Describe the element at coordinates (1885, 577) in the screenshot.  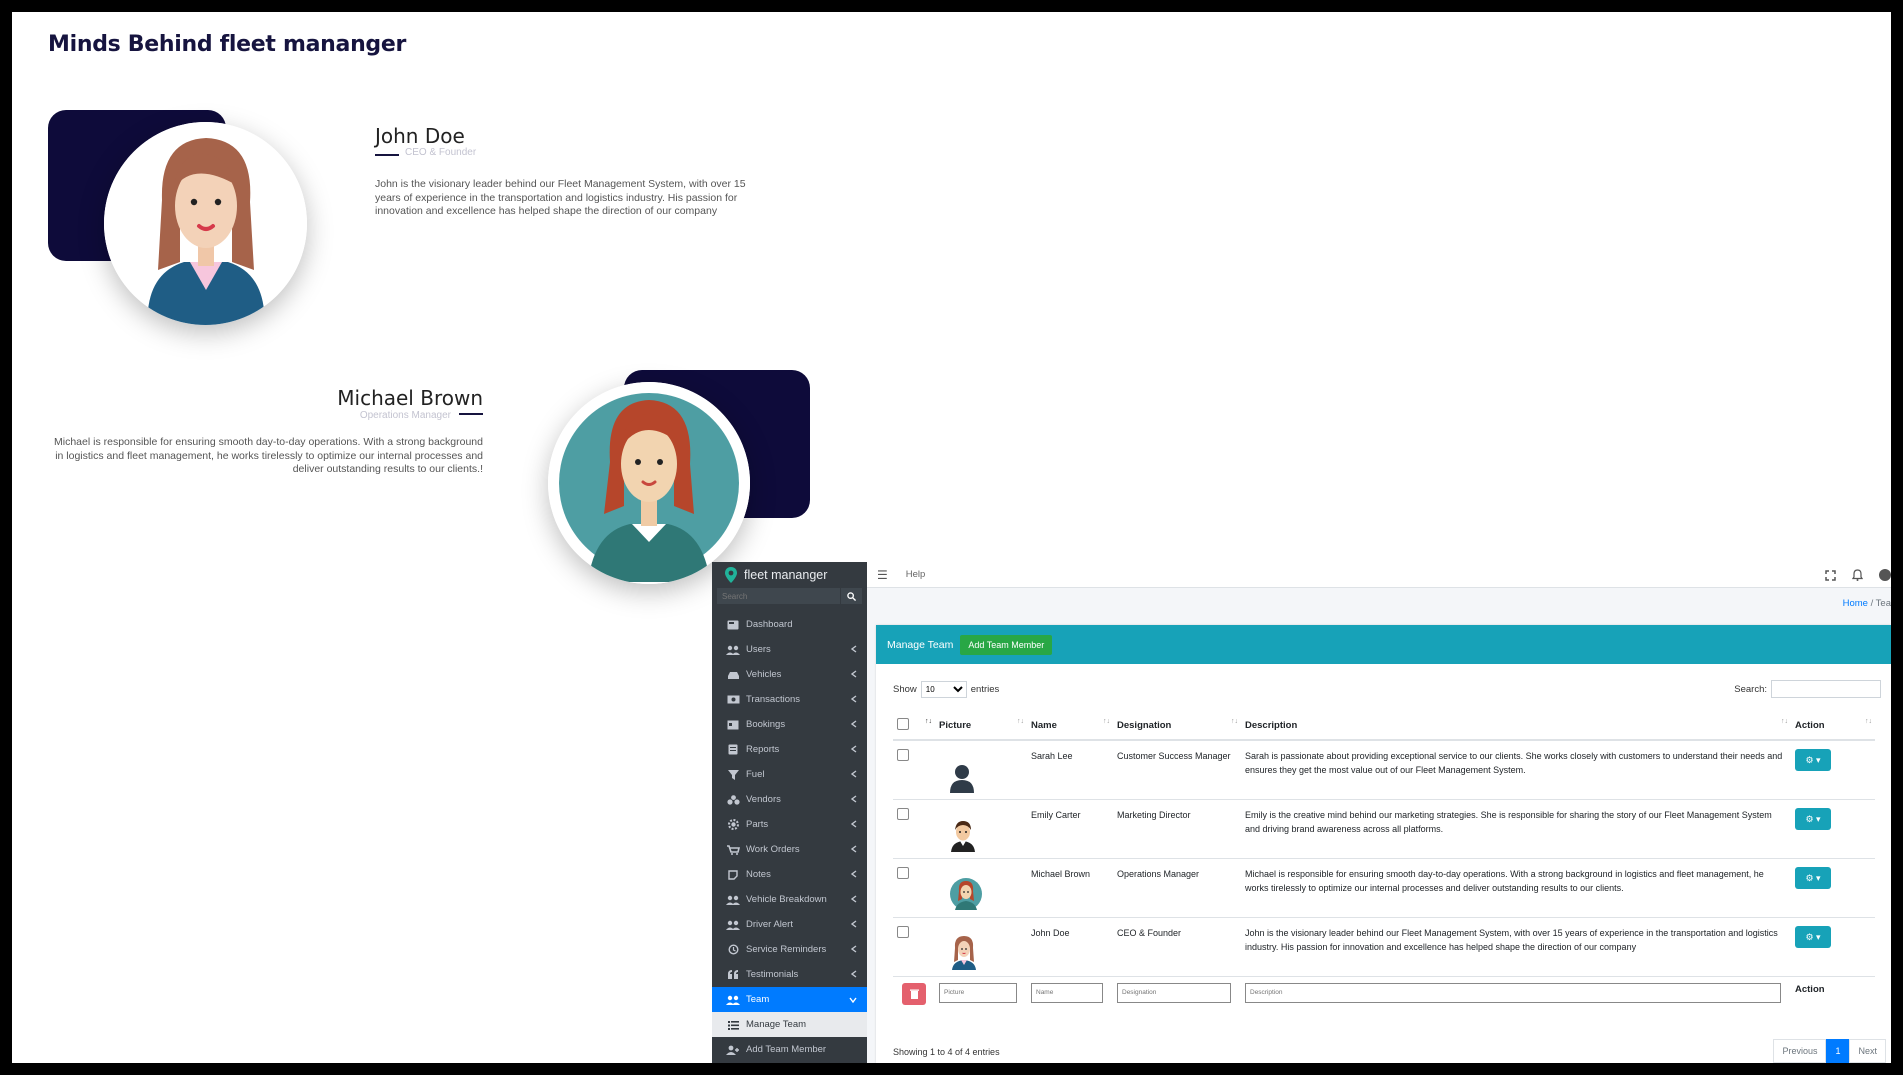
I see `user-account-icon` at that location.